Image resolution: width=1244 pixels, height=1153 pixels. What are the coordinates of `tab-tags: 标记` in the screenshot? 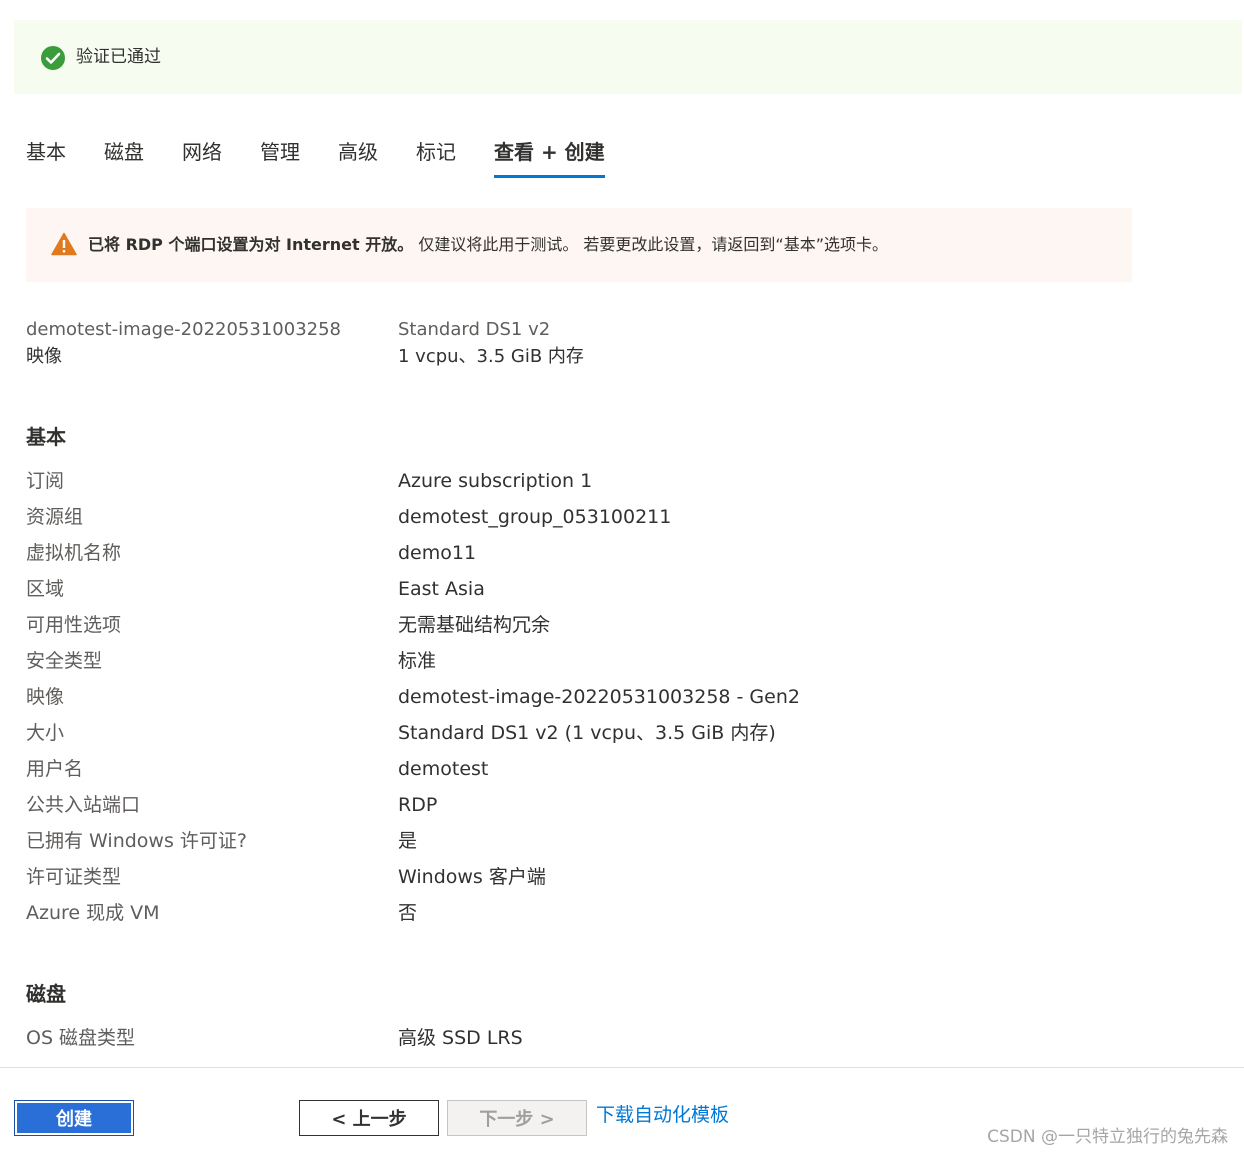 It's located at (436, 152).